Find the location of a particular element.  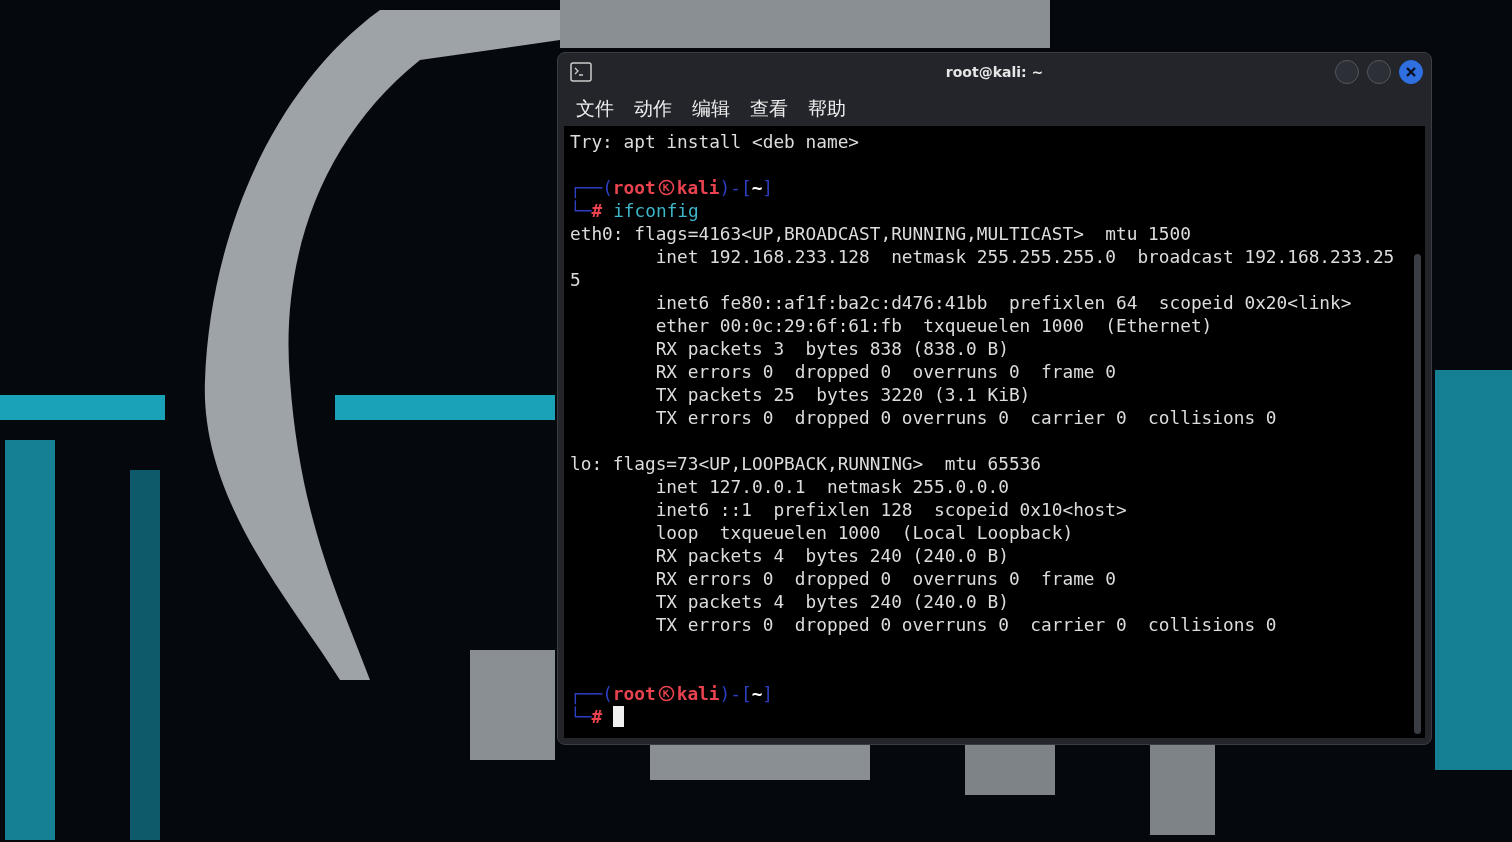

window-title: root@kali: ~ is located at coordinates (994, 71).